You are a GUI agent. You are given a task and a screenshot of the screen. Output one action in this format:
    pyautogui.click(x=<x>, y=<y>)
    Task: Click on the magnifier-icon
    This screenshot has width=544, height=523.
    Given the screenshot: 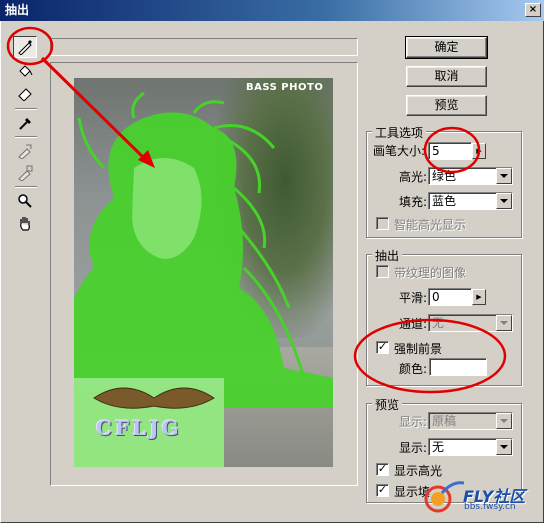 What is the action you would take?
    pyautogui.click(x=25, y=201)
    